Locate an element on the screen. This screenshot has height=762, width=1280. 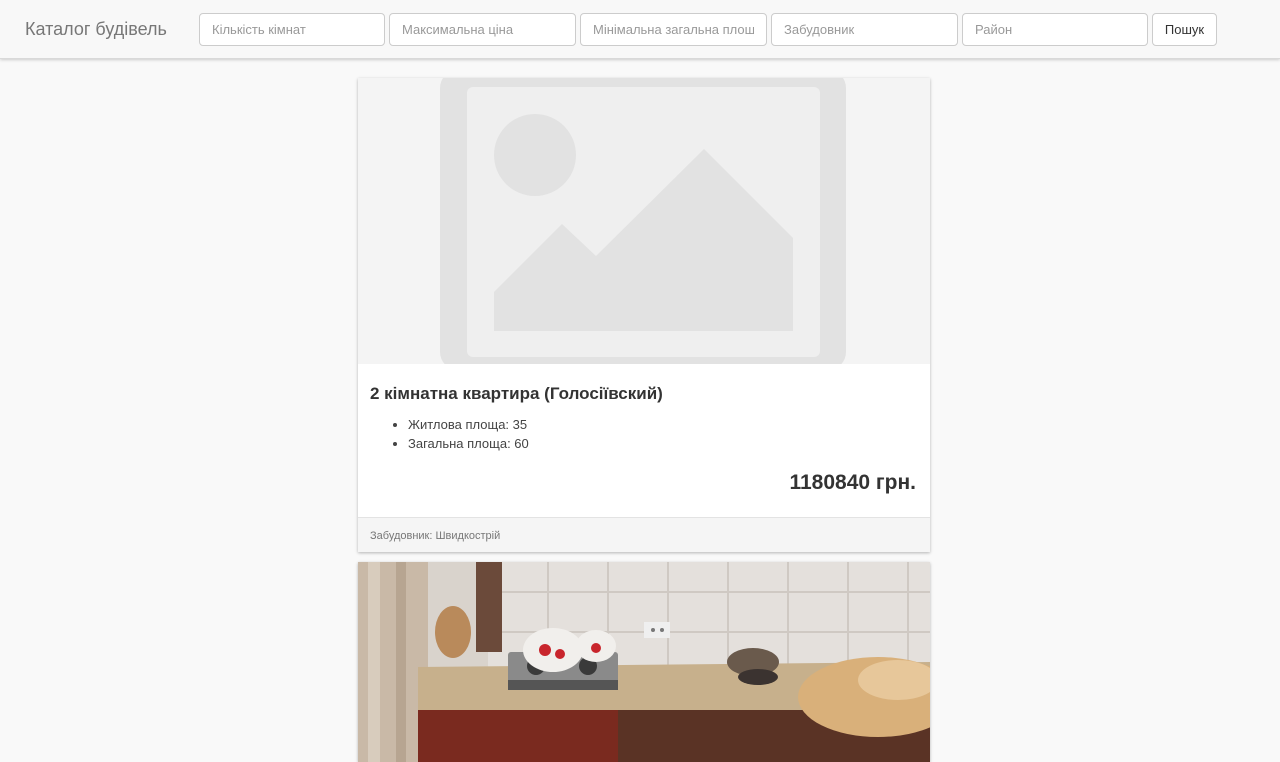
rooms-count-input is located at coordinates (292, 29).